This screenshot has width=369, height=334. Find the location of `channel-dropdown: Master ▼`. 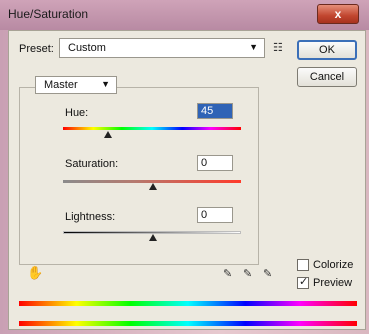

channel-dropdown: Master ▼ is located at coordinates (76, 85).